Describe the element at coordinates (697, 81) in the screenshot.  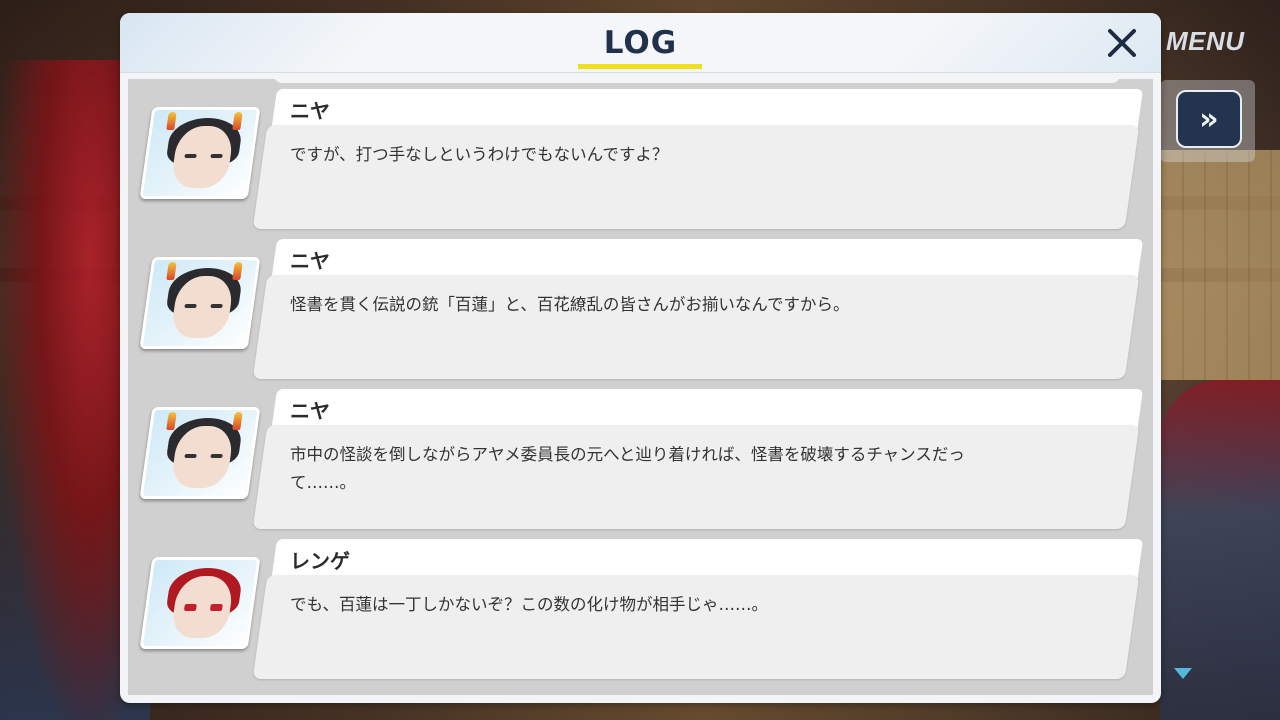
I see `previous-entry-edge` at that location.